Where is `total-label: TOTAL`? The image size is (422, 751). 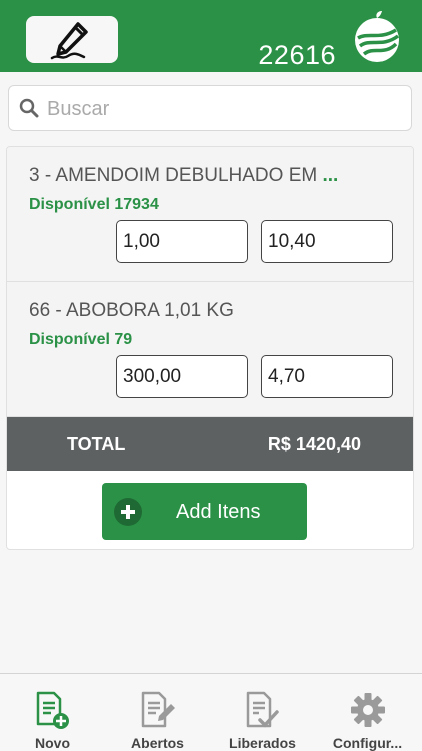 total-label: TOTAL is located at coordinates (96, 444).